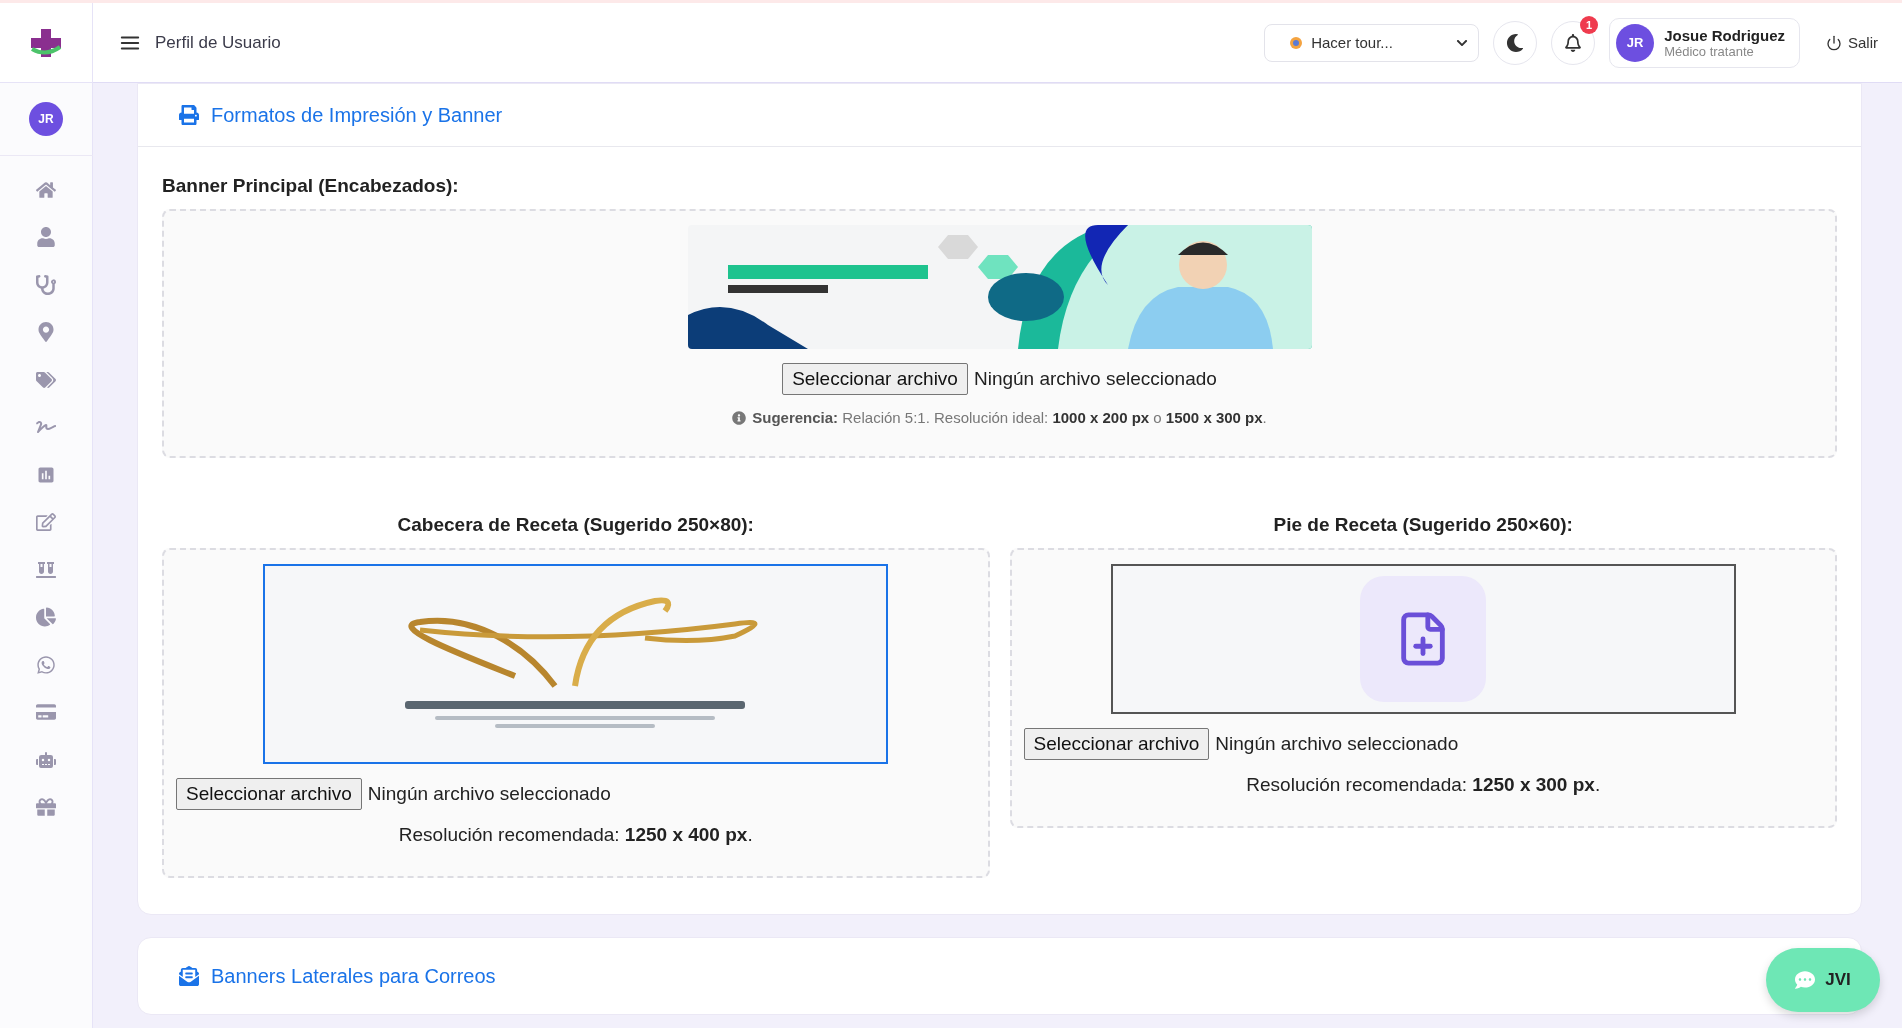  Describe the element at coordinates (357, 115) in the screenshot. I see `section-title: Formatos de Impresión y Banner` at that location.